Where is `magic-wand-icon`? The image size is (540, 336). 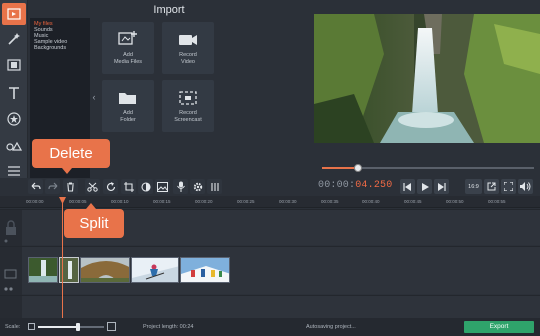 magic-wand-icon is located at coordinates (14, 39).